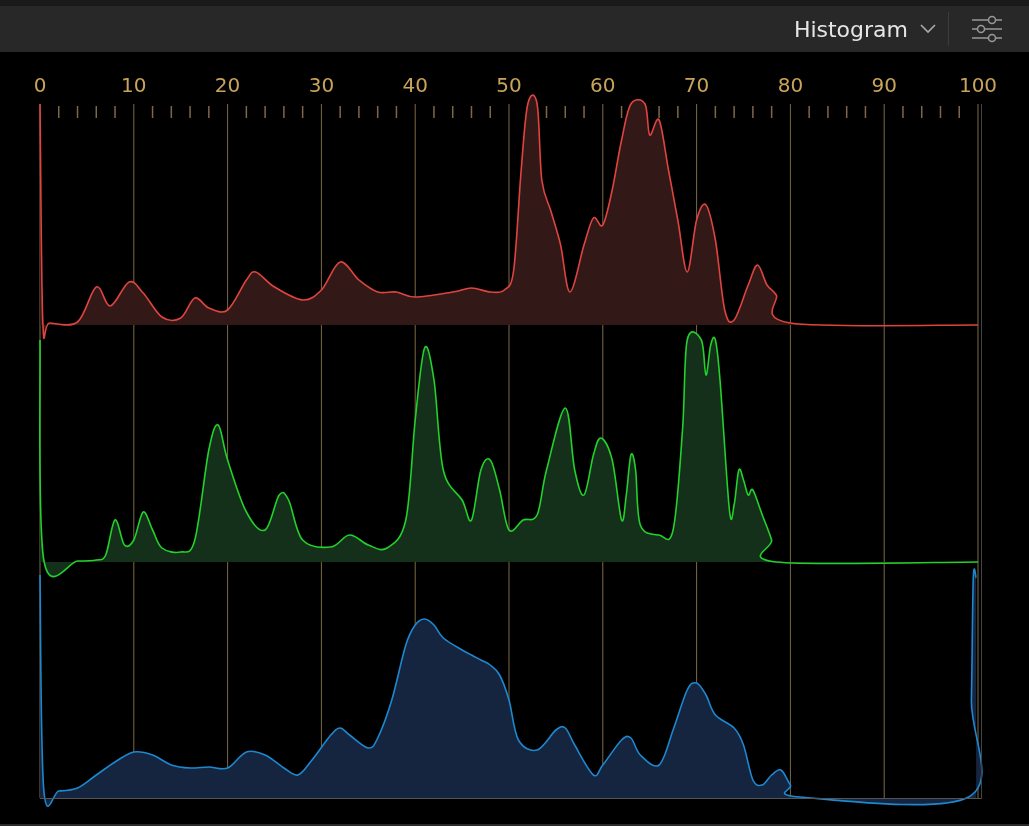  Describe the element at coordinates (867, 29) in the screenshot. I see `histogram-dropdown: Histogram` at that location.